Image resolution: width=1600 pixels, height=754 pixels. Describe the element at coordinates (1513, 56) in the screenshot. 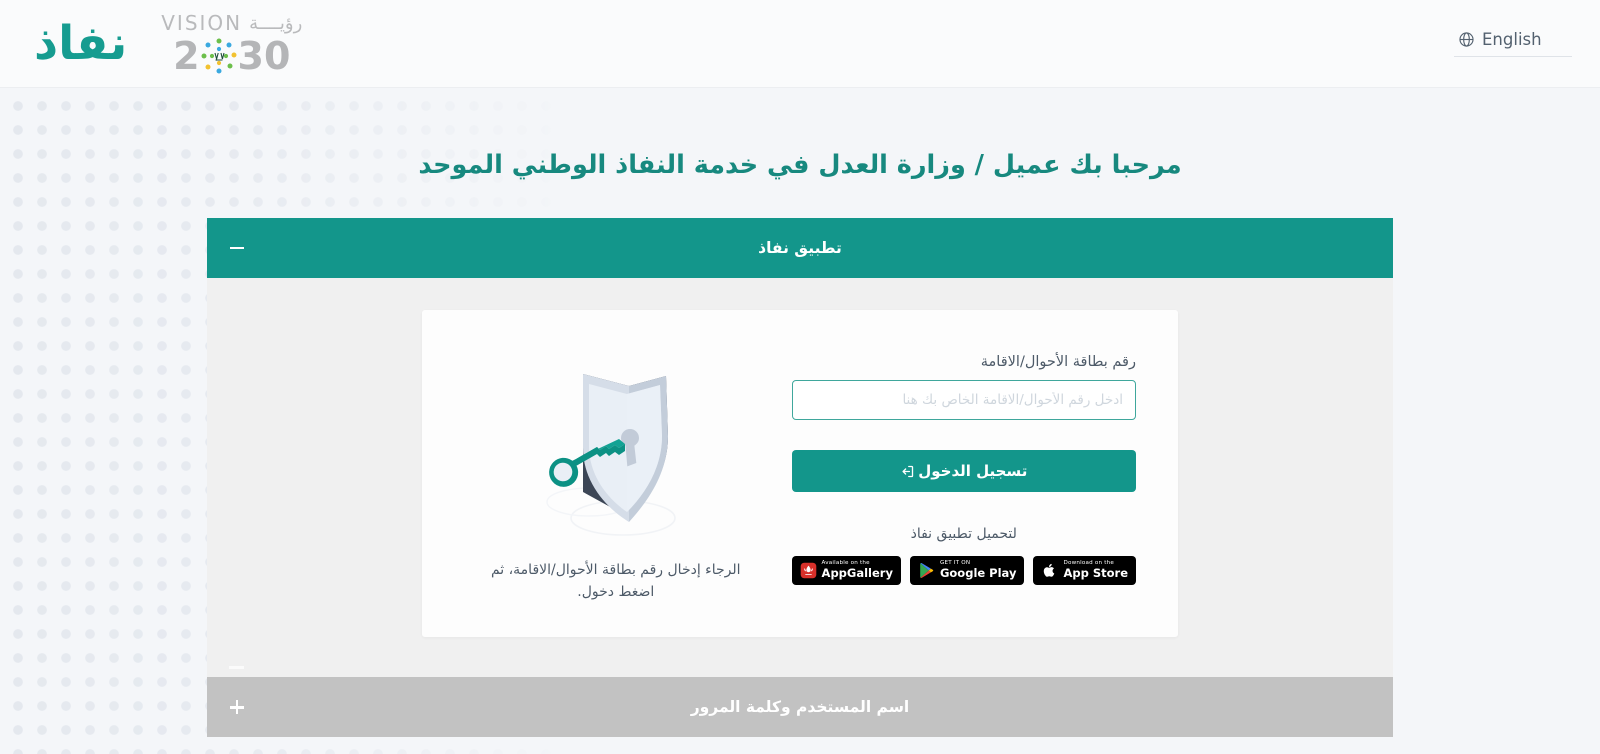

I see `language-underline` at that location.